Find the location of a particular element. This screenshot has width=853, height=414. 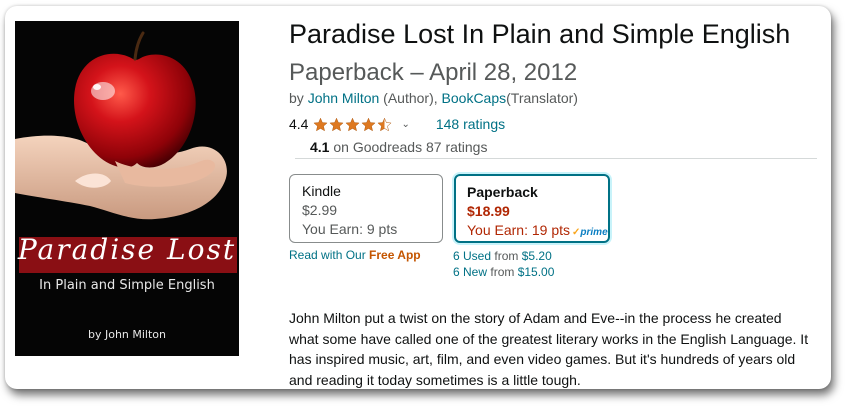

used-offers-row: 6 Used from $5.20 is located at coordinates (503, 256).